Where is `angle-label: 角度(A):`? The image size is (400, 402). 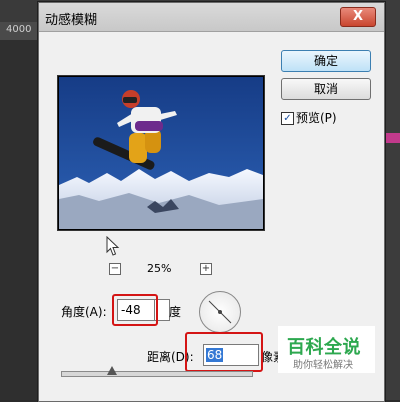 angle-label: 角度(A): is located at coordinates (84, 312).